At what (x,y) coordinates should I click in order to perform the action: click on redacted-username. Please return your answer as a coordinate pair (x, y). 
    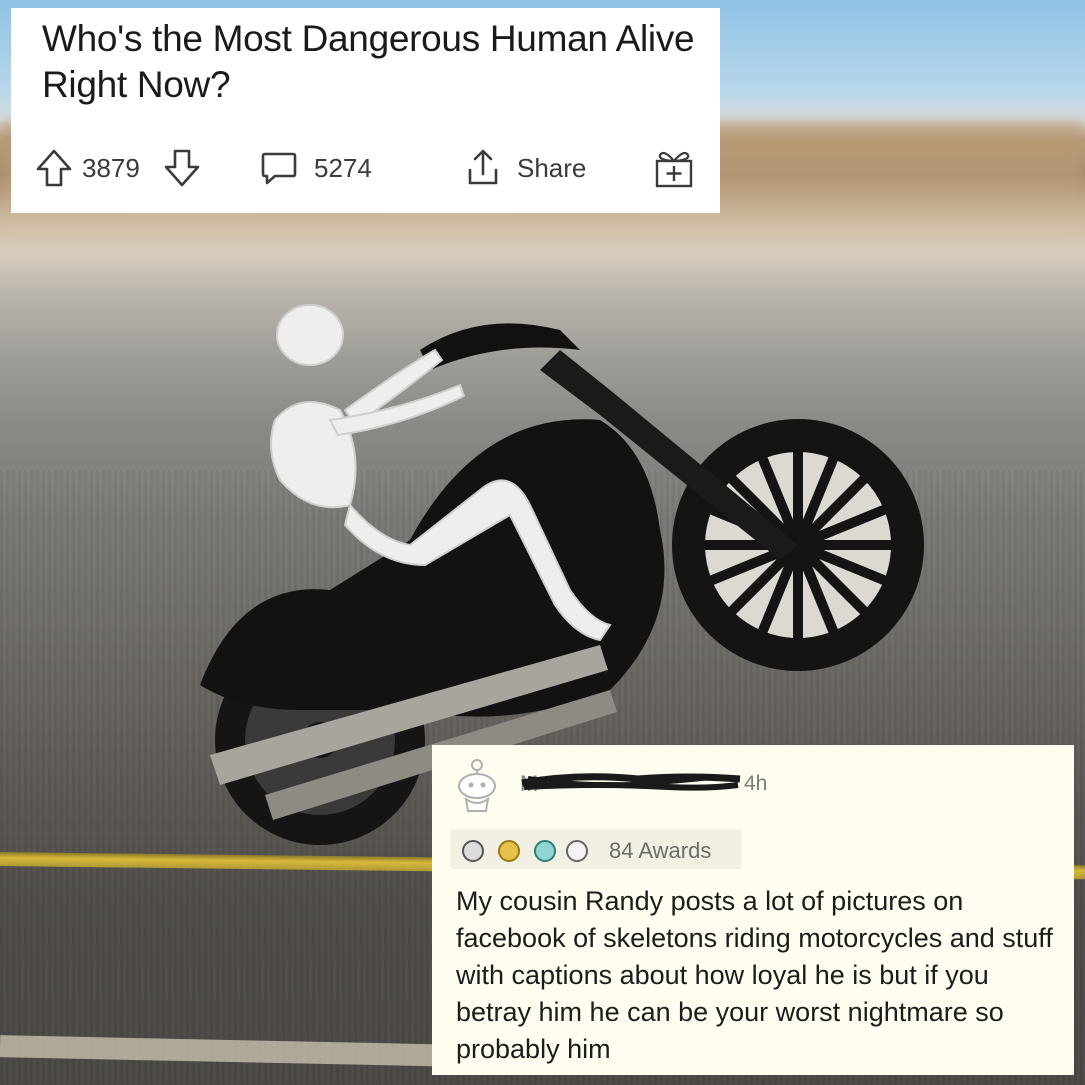
    Looking at the image, I should click on (631, 782).